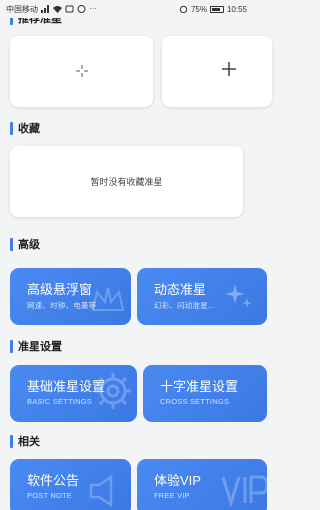  Describe the element at coordinates (59, 401) in the screenshot. I see `card-subtitle: BASIC SETTINGS` at that location.